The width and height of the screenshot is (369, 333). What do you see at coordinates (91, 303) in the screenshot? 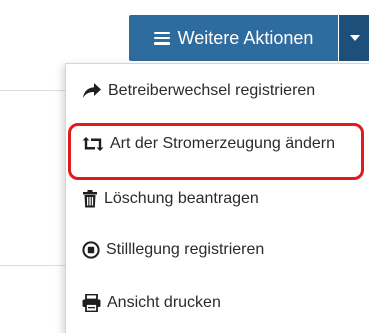
I see `print-icon` at bounding box center [91, 303].